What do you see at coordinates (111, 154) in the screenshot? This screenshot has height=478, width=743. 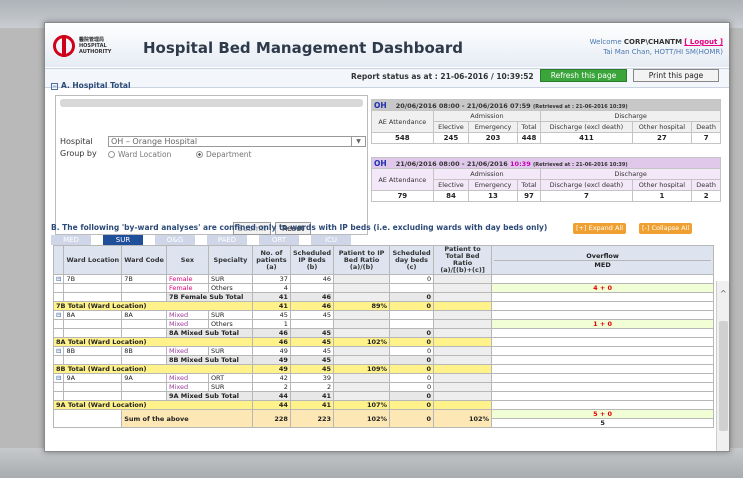 I see `radio-unchecked-icon` at bounding box center [111, 154].